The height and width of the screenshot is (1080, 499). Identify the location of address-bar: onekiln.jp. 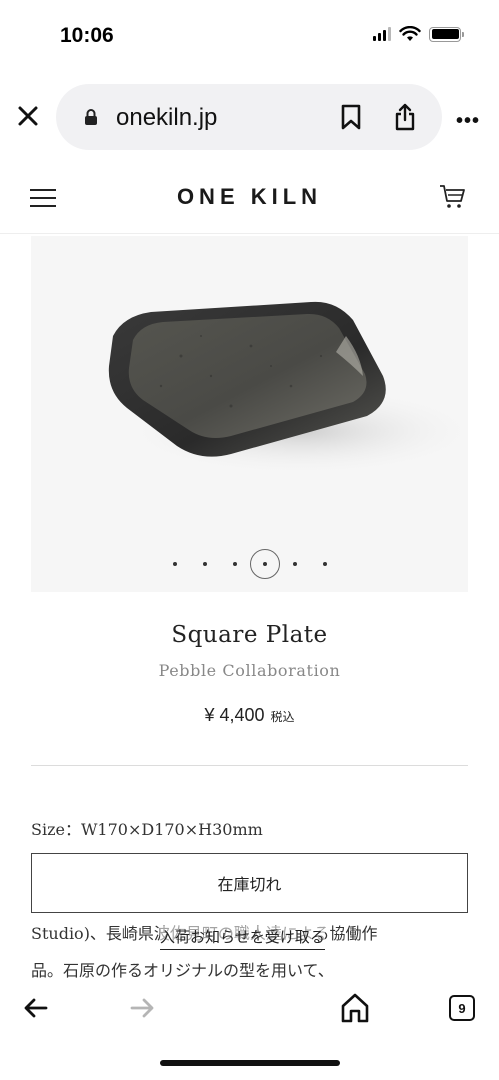
(249, 117).